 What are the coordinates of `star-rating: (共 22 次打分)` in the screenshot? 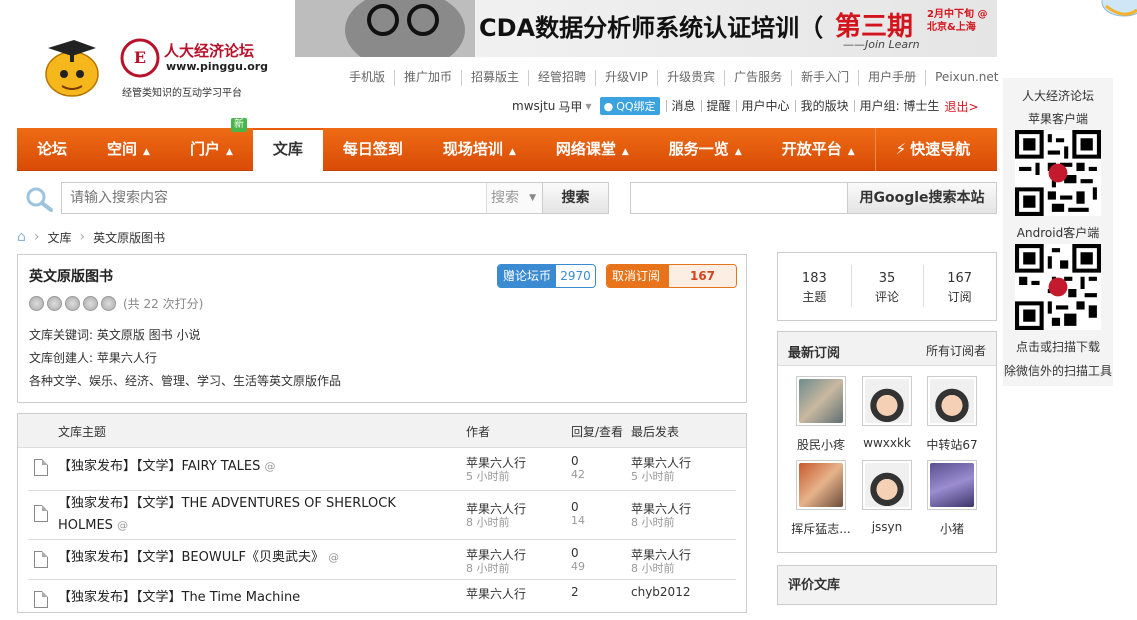 It's located at (116, 303).